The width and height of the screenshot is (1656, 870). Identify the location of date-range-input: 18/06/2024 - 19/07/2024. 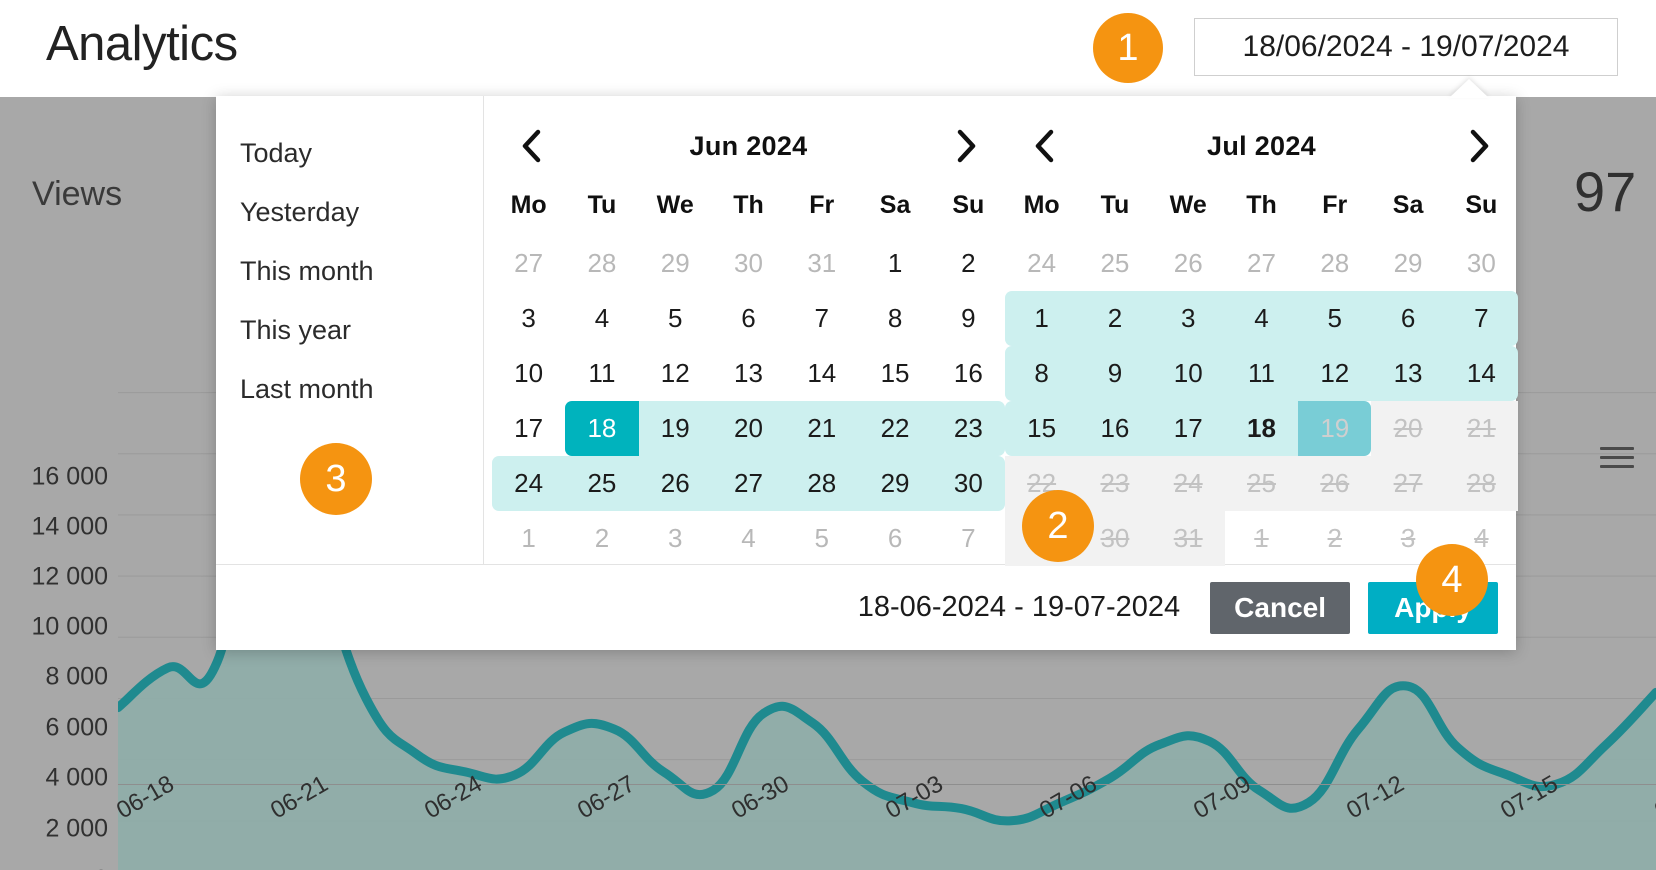
(1406, 47).